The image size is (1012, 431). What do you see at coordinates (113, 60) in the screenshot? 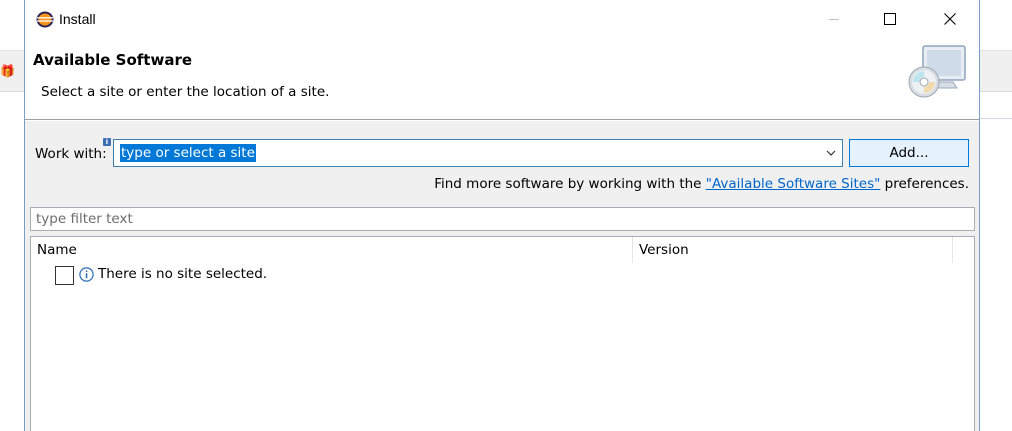
I see `page-title: Available Software` at bounding box center [113, 60].